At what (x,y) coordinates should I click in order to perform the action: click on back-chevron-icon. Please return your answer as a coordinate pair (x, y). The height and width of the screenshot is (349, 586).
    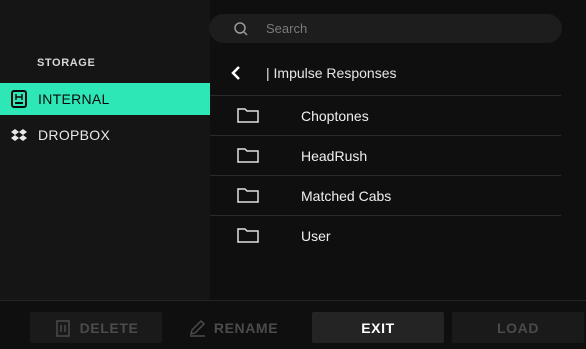
    Looking at the image, I should click on (237, 73).